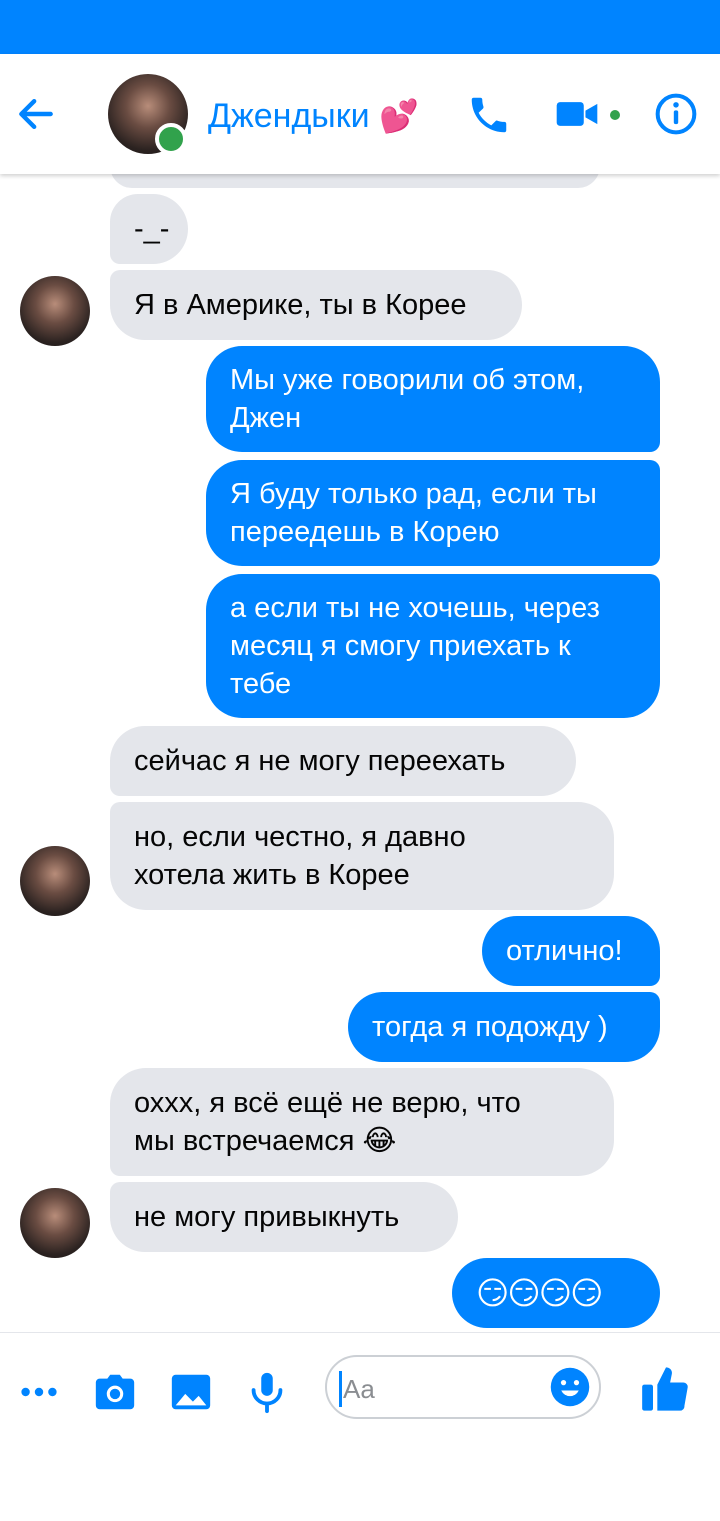 Image resolution: width=720 pixels, height=1521 pixels. I want to click on message-text: Мы уже говорили об этом, Джен, so click(407, 399).